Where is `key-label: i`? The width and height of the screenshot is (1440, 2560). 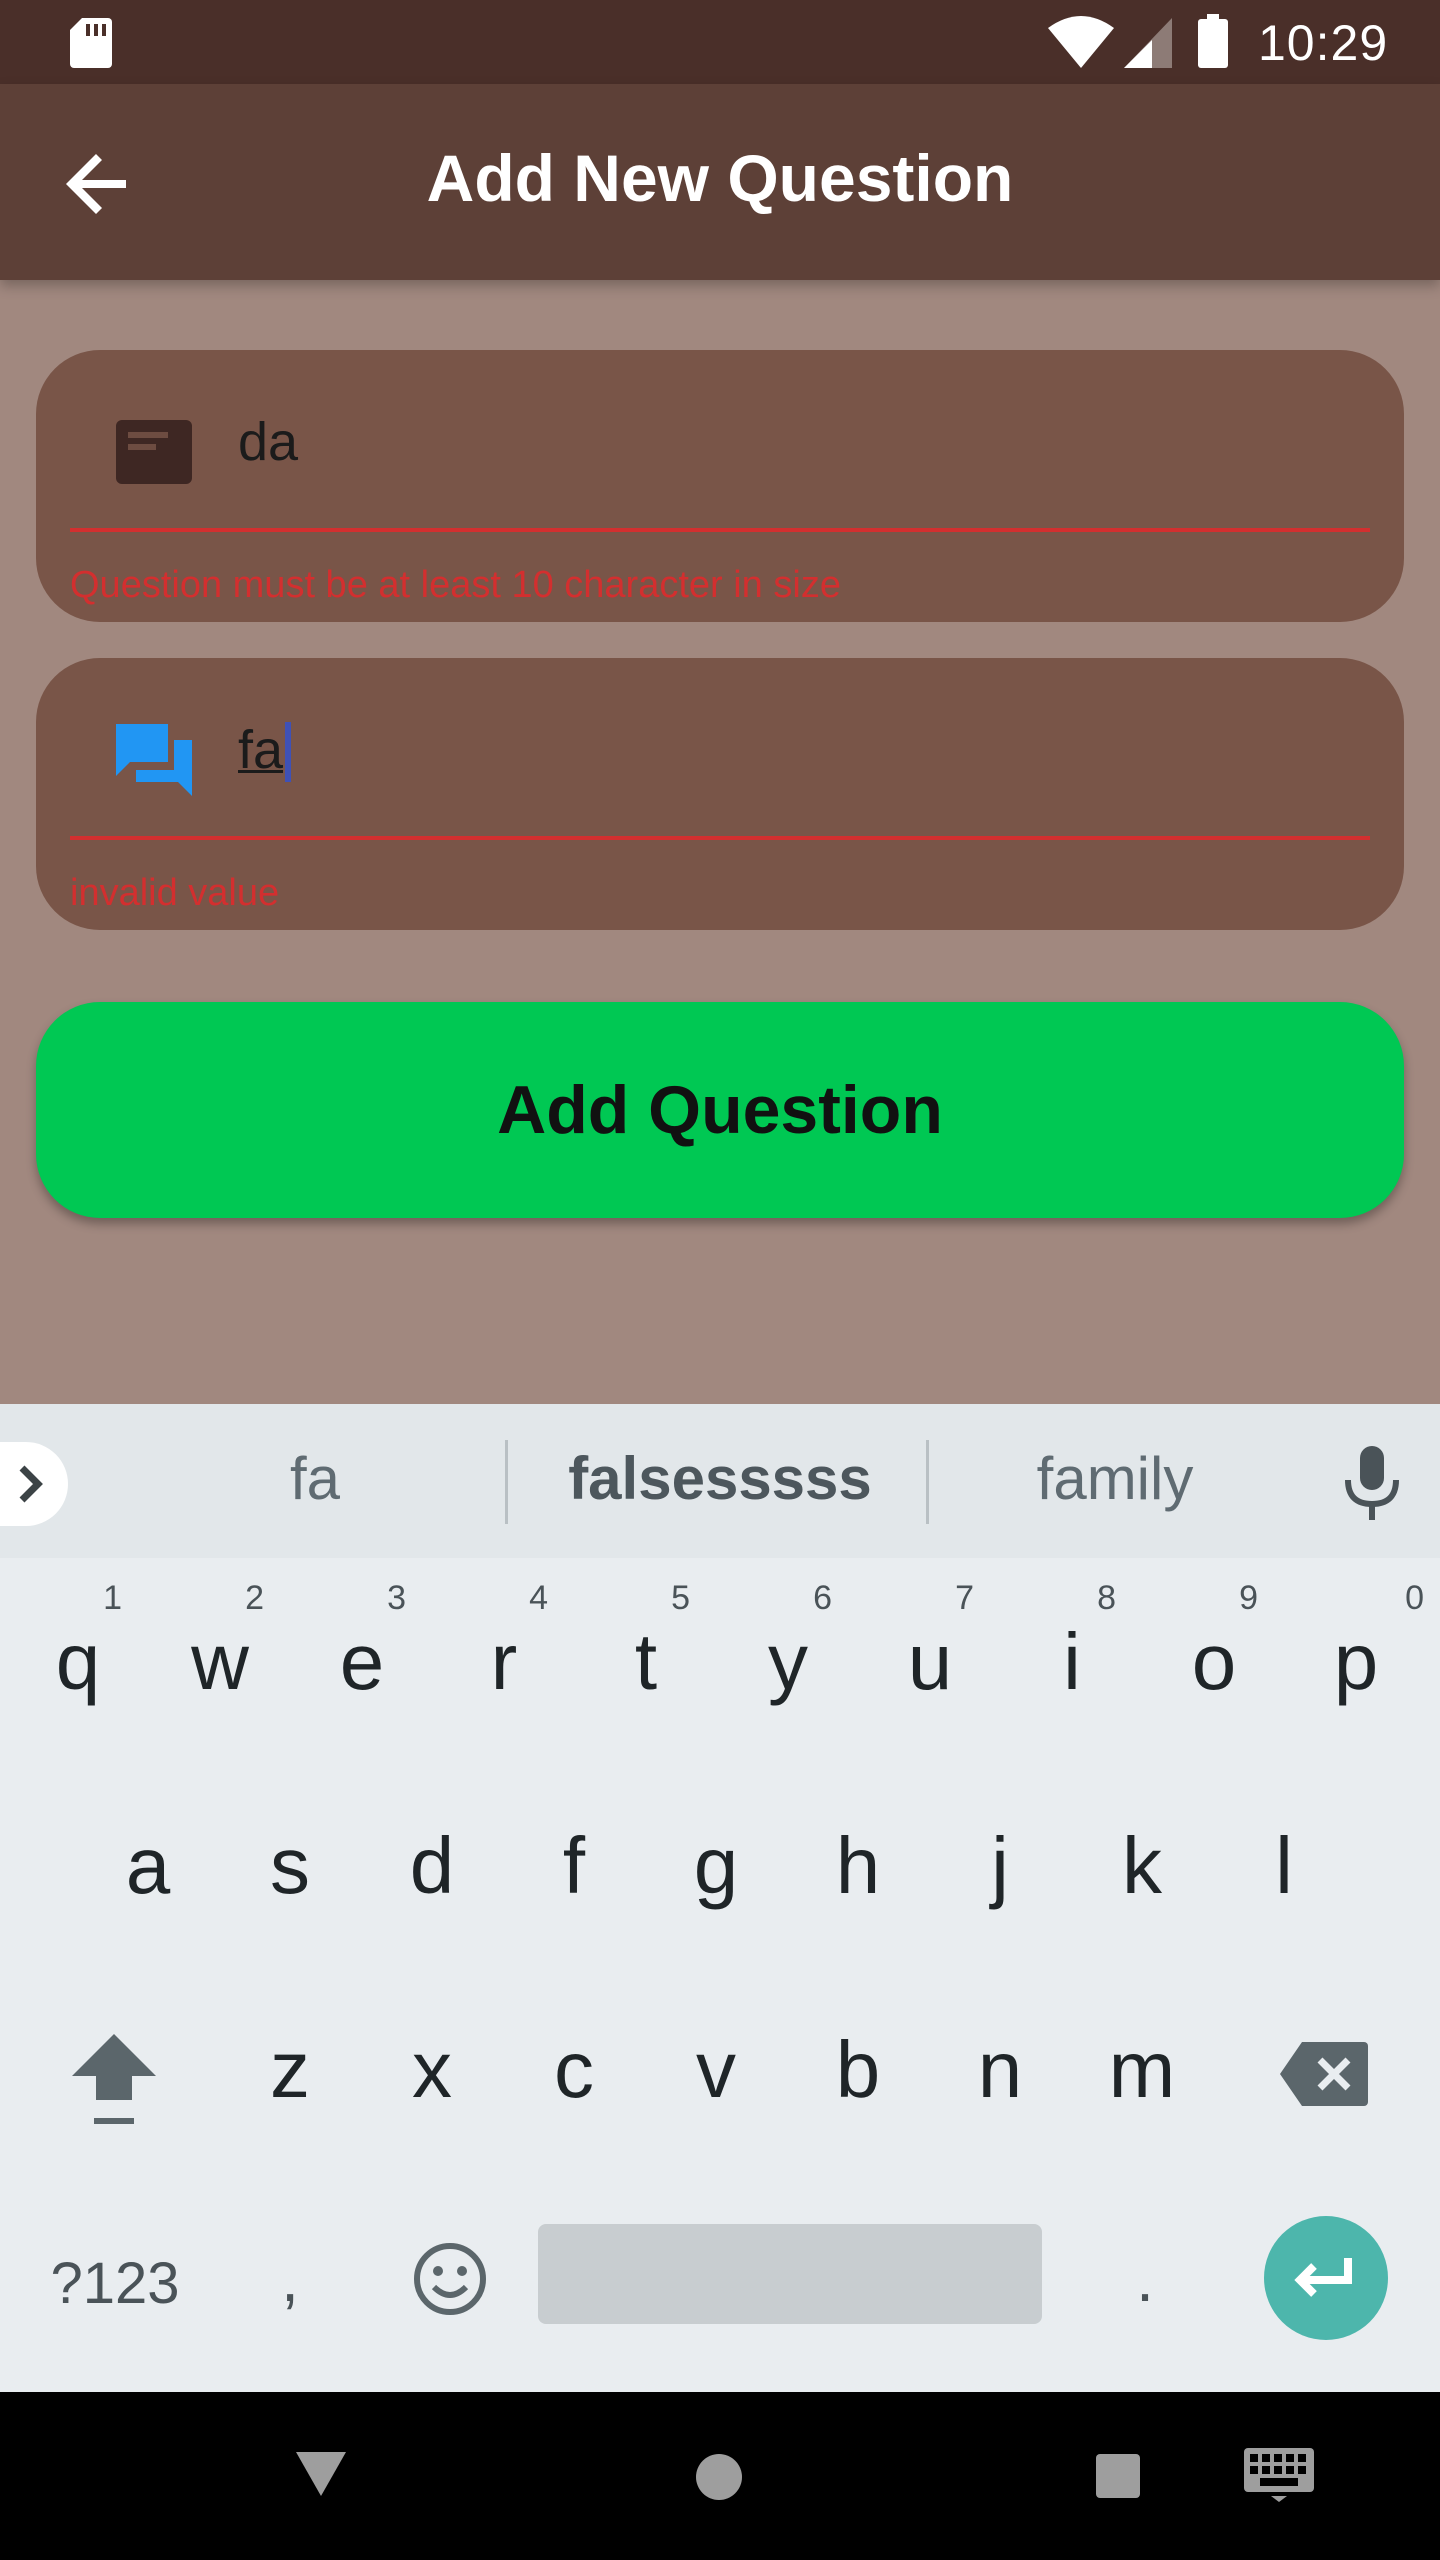
key-label: i is located at coordinates (1072, 1661).